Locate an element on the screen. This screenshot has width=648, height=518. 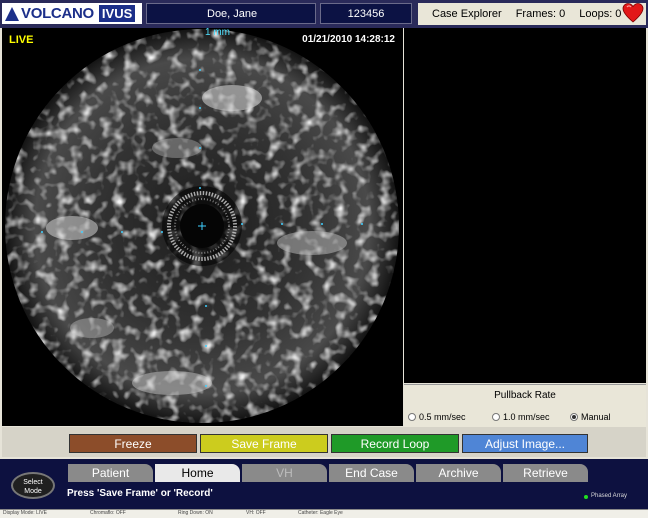
volcano-logo-icon is located at coordinates (12, 13).